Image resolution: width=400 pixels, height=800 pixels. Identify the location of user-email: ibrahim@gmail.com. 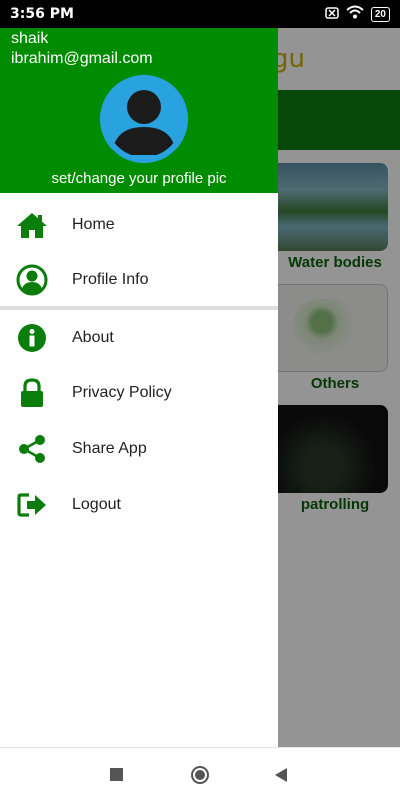
(82, 58).